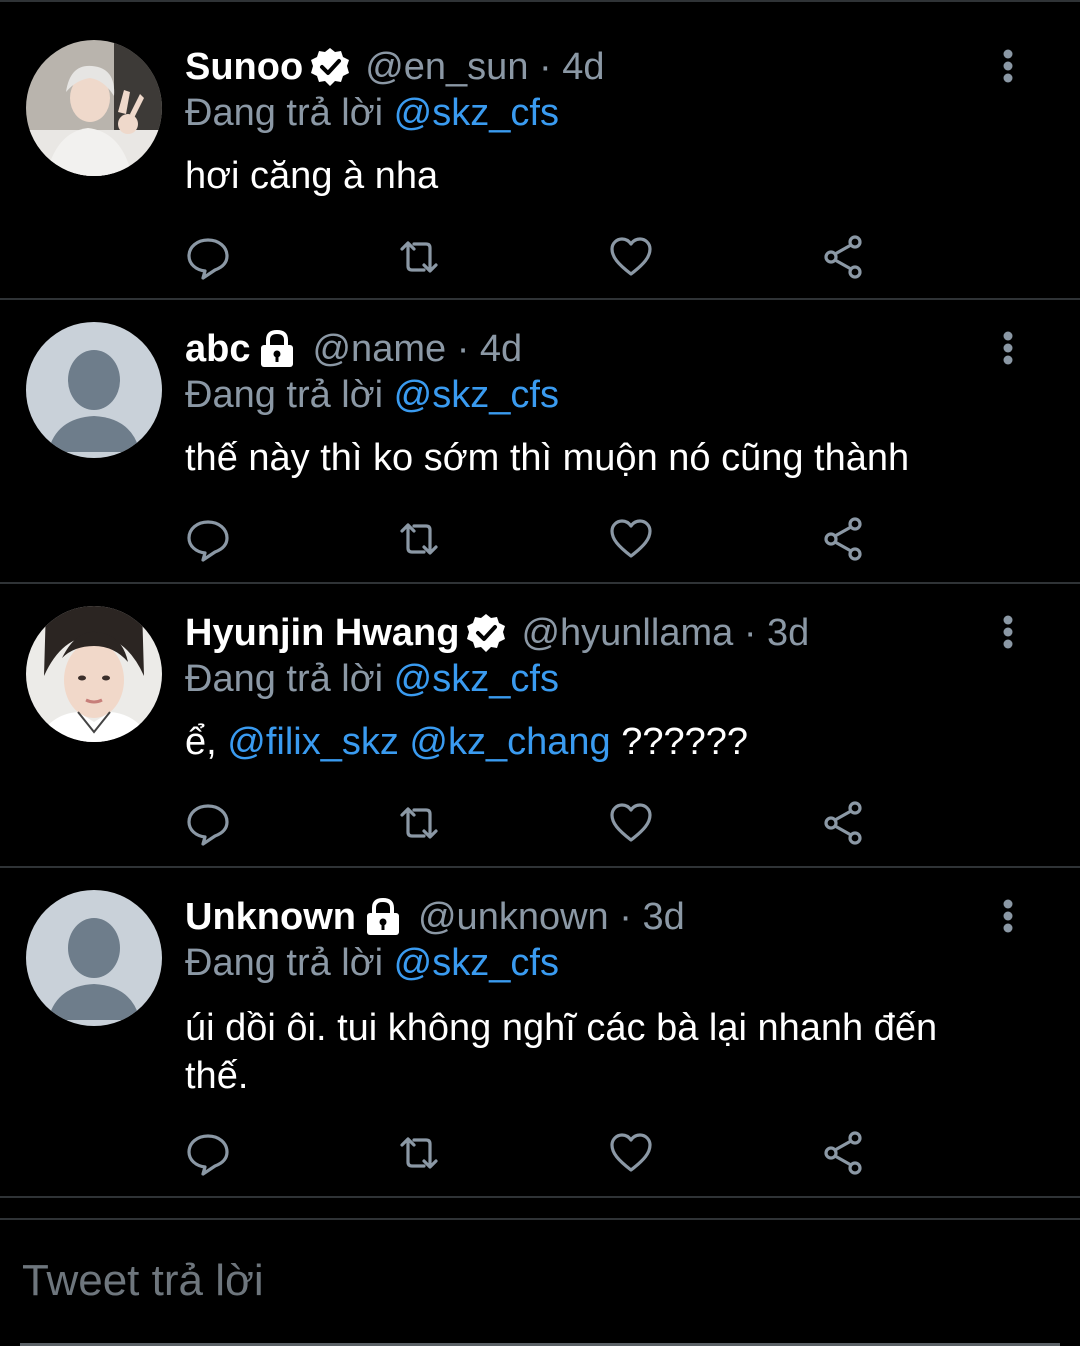 The width and height of the screenshot is (1080, 1346). Describe the element at coordinates (217, 349) in the screenshot. I see `display-name: abc` at that location.